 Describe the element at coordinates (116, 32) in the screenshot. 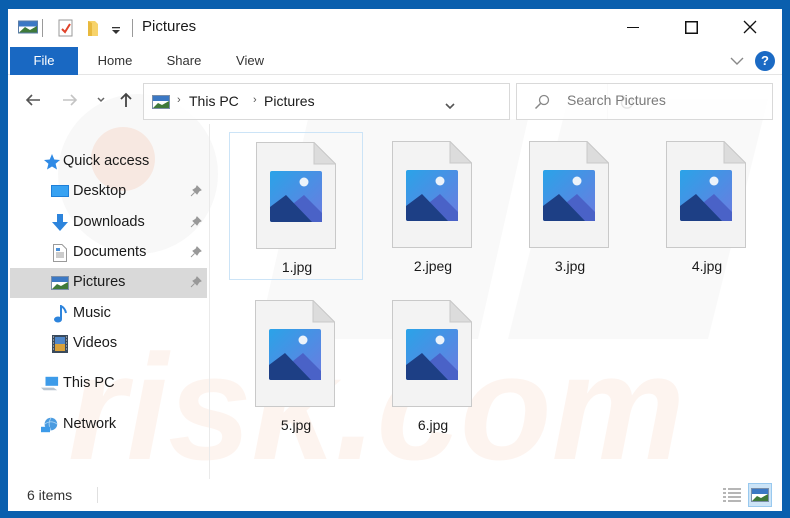

I see `customize-dropdown-icon` at that location.